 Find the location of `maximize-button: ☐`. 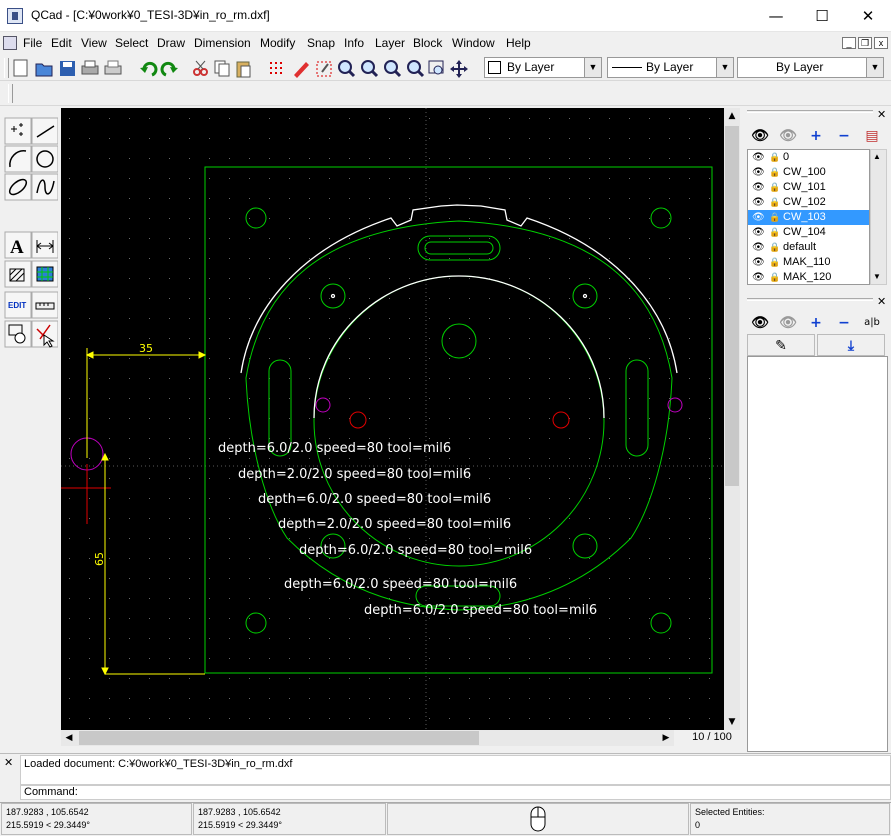

maximize-button: ☐ is located at coordinates (822, 16).